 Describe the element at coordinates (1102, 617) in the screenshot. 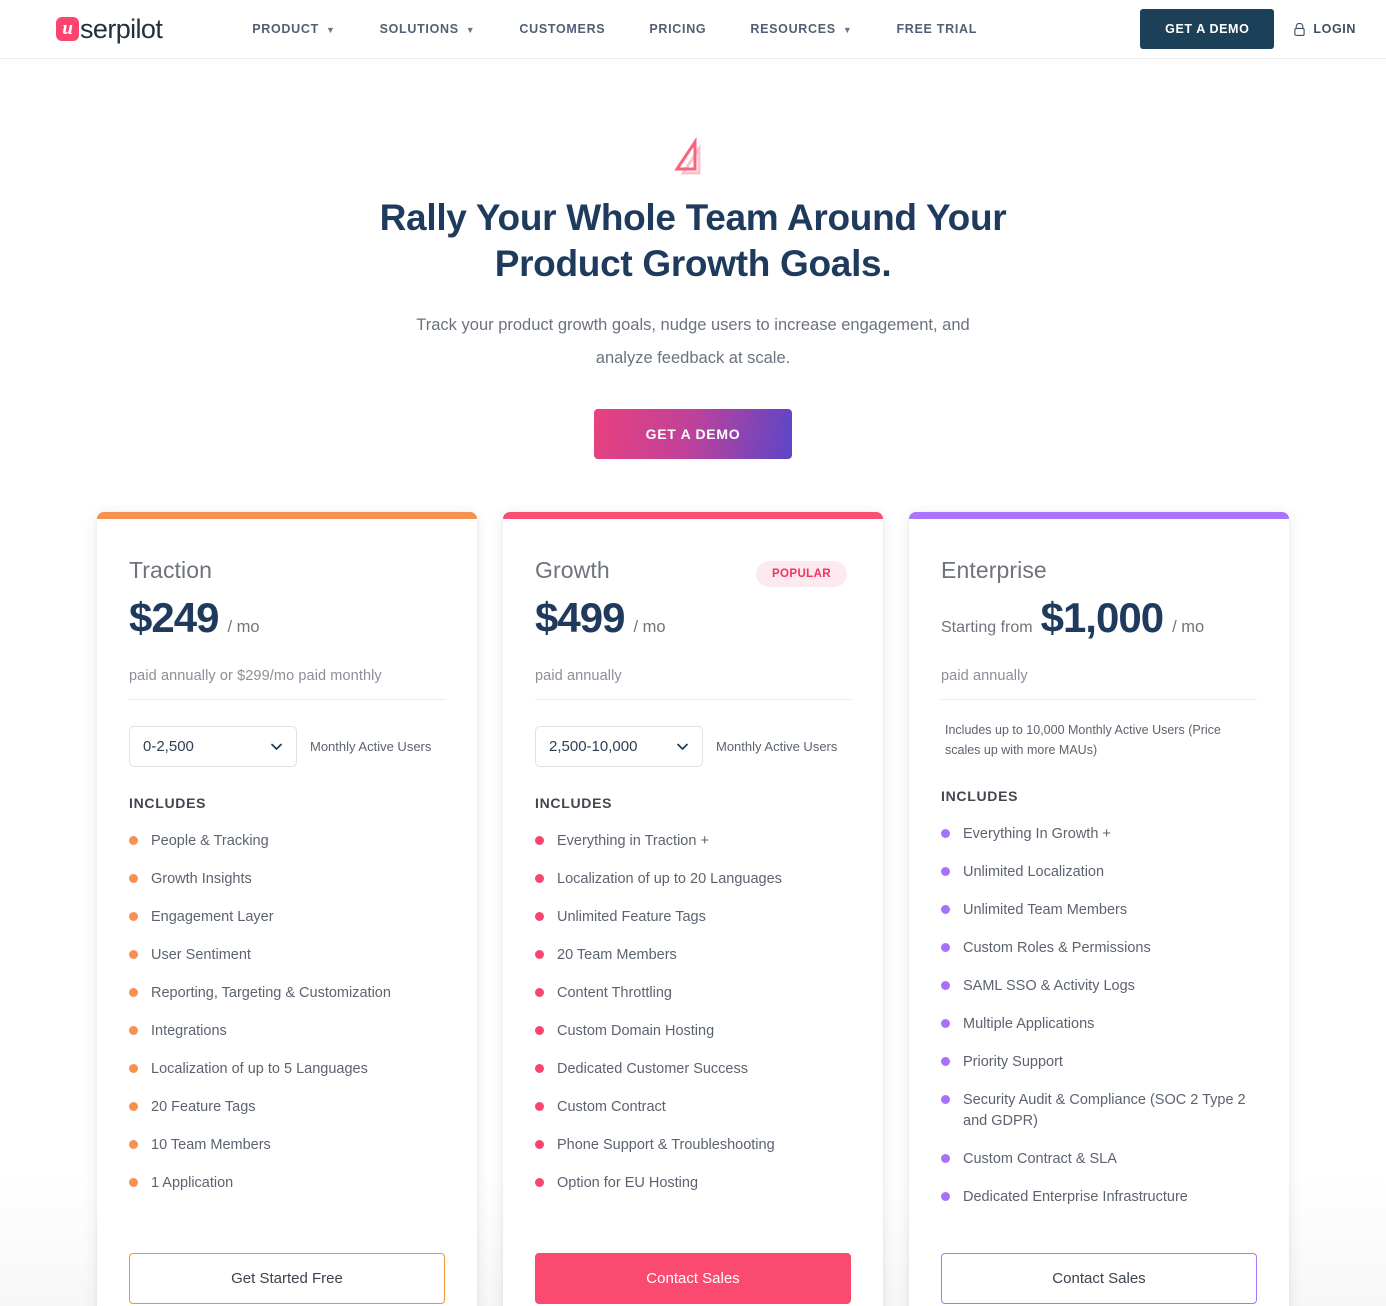

I see `plan-price: $1,000` at that location.